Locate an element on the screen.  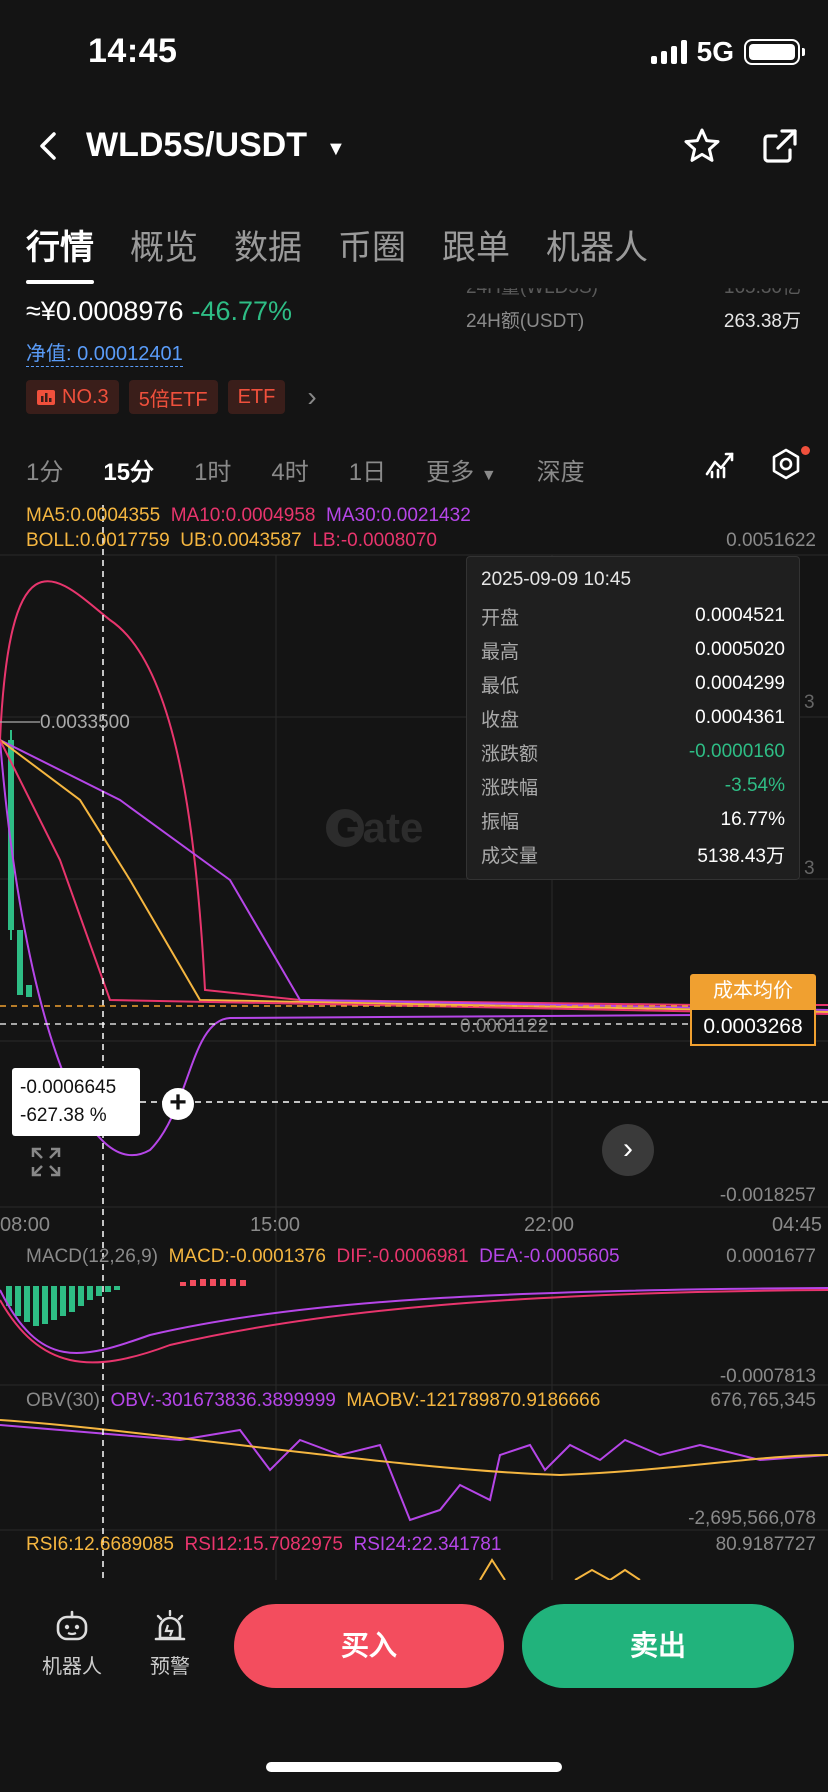
home-indicator is located at coordinates (414, 1767).